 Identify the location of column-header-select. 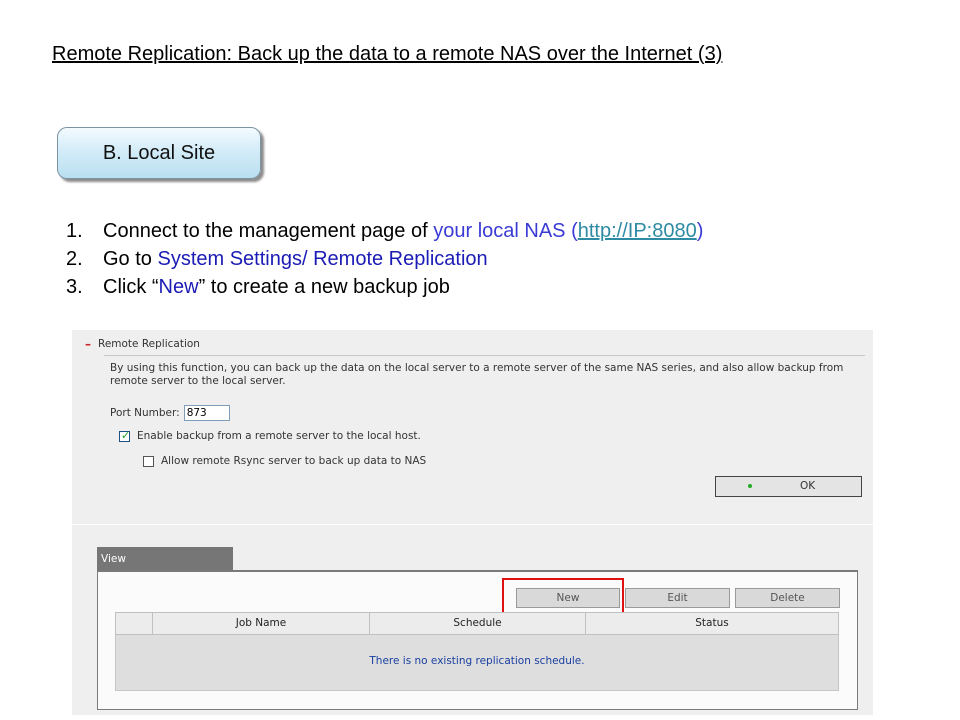
(134, 623).